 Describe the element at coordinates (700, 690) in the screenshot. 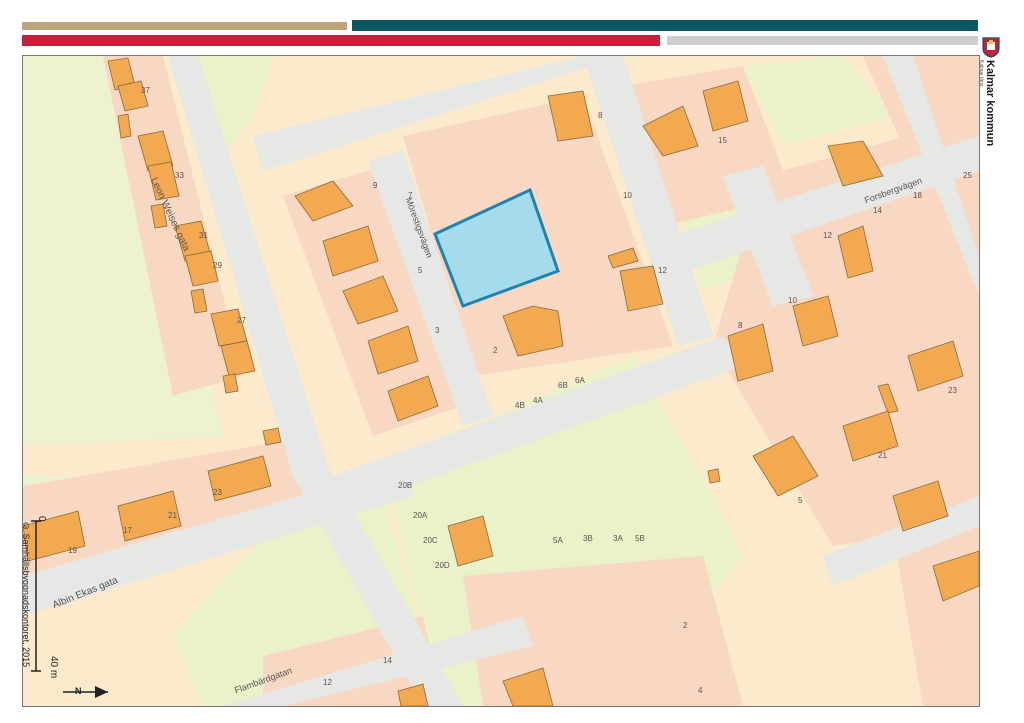

I see `house-number: 4` at that location.